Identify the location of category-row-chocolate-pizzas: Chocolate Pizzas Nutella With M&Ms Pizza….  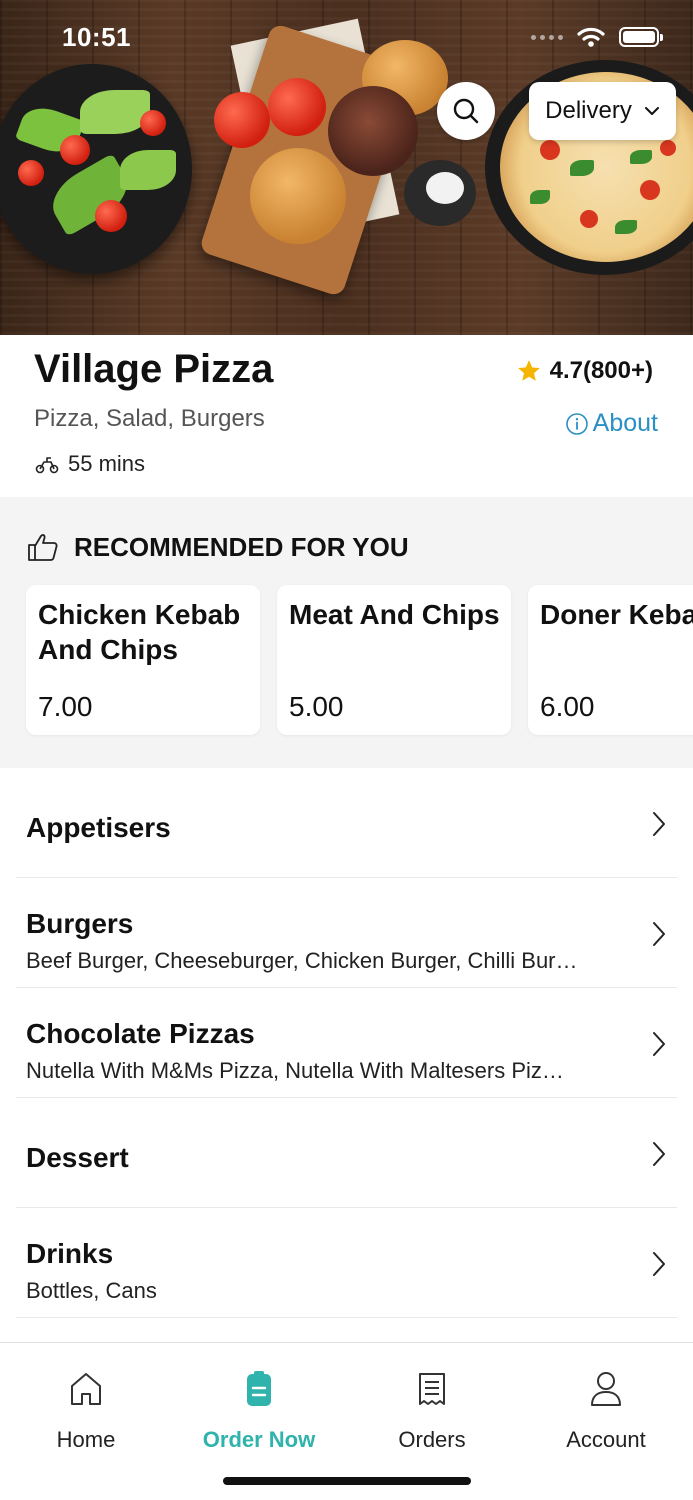
(346, 1043).